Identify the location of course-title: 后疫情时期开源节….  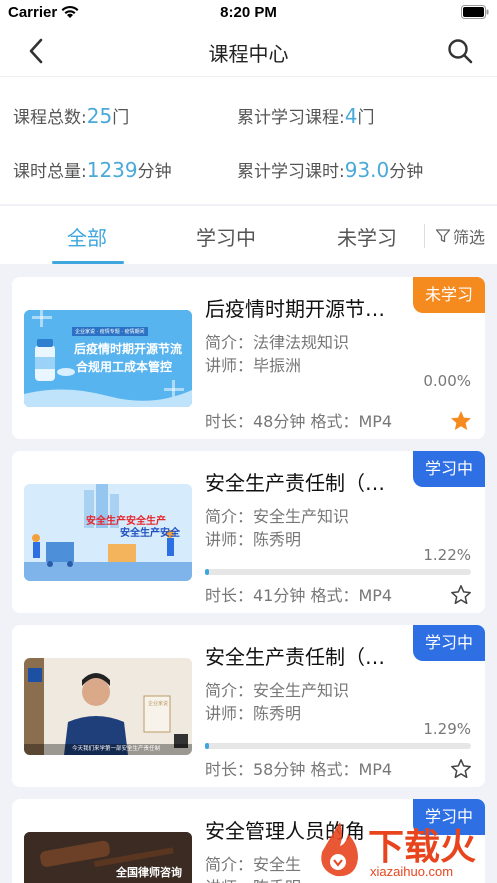
(295, 309).